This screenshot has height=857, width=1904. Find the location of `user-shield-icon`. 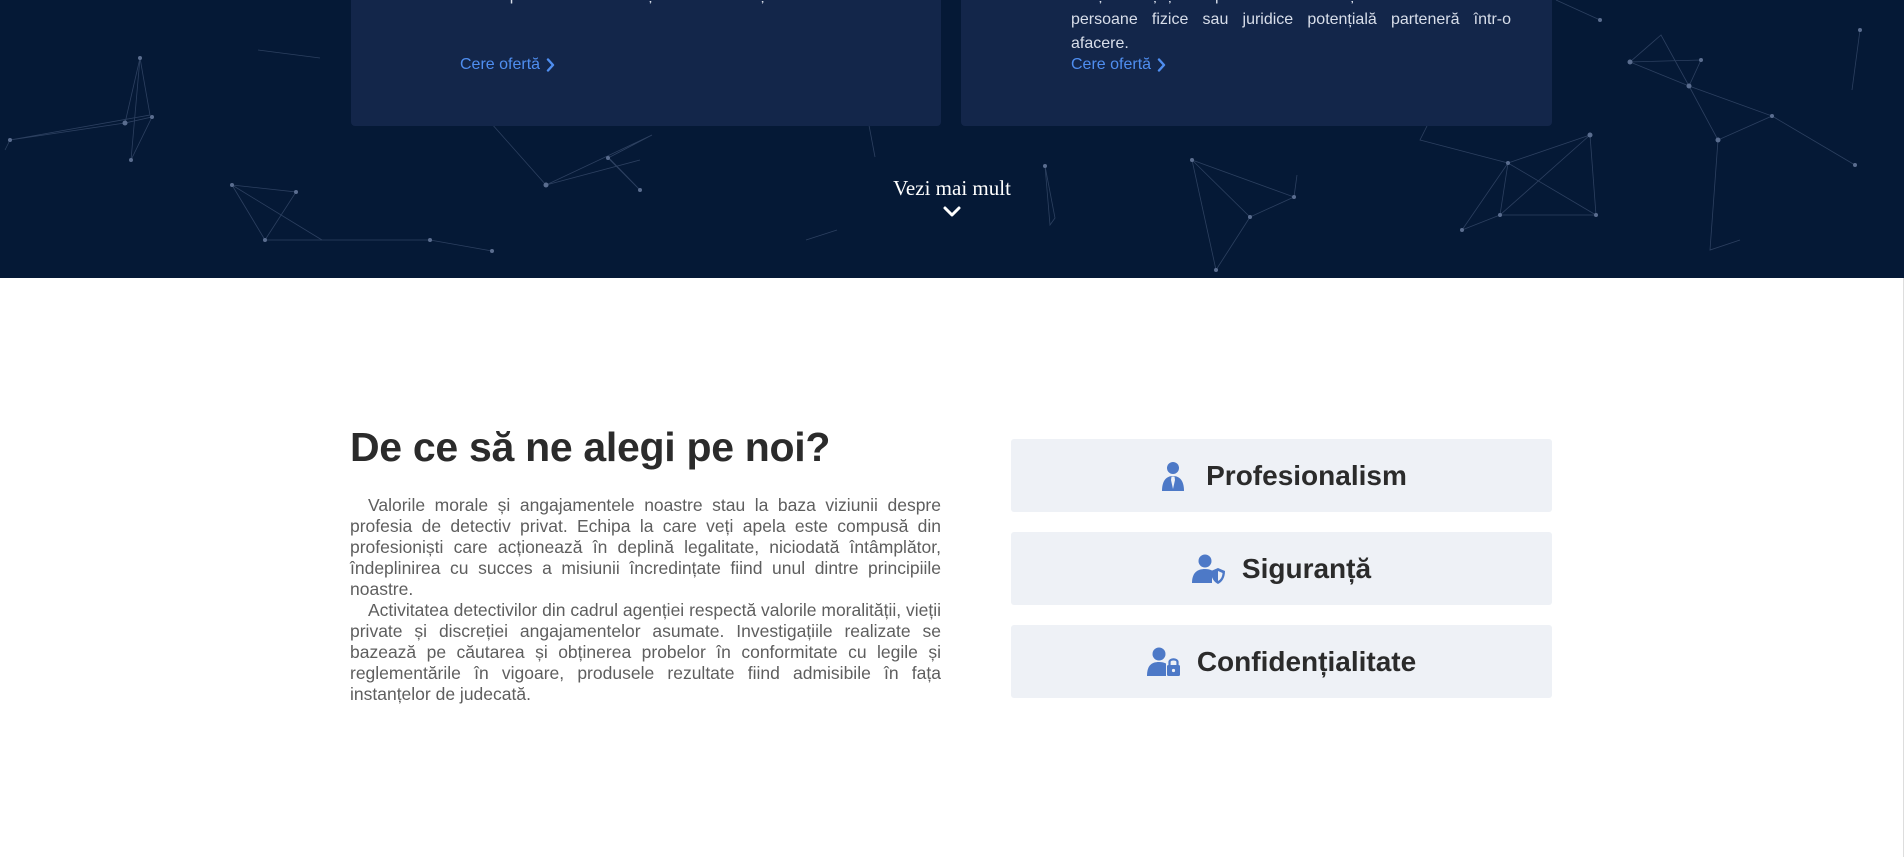

user-shield-icon is located at coordinates (1208, 569).